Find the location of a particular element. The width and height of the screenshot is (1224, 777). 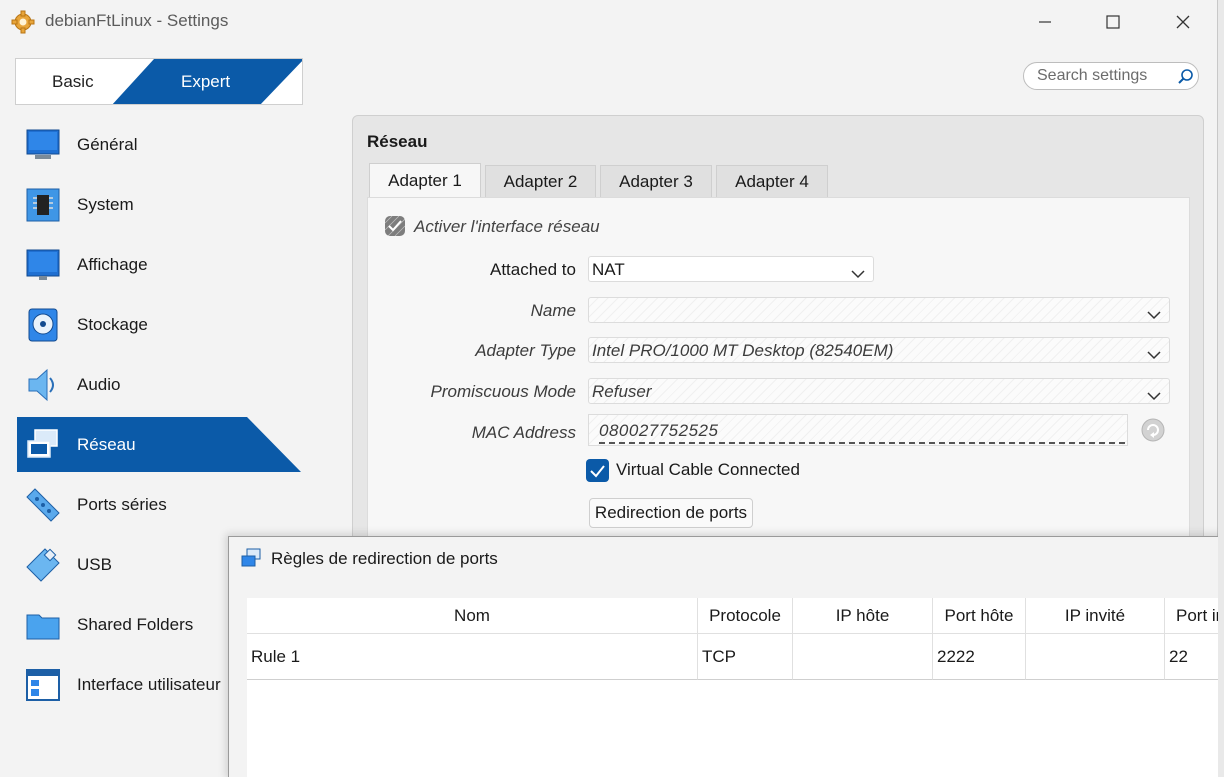

name-label: Name is located at coordinates (553, 310).